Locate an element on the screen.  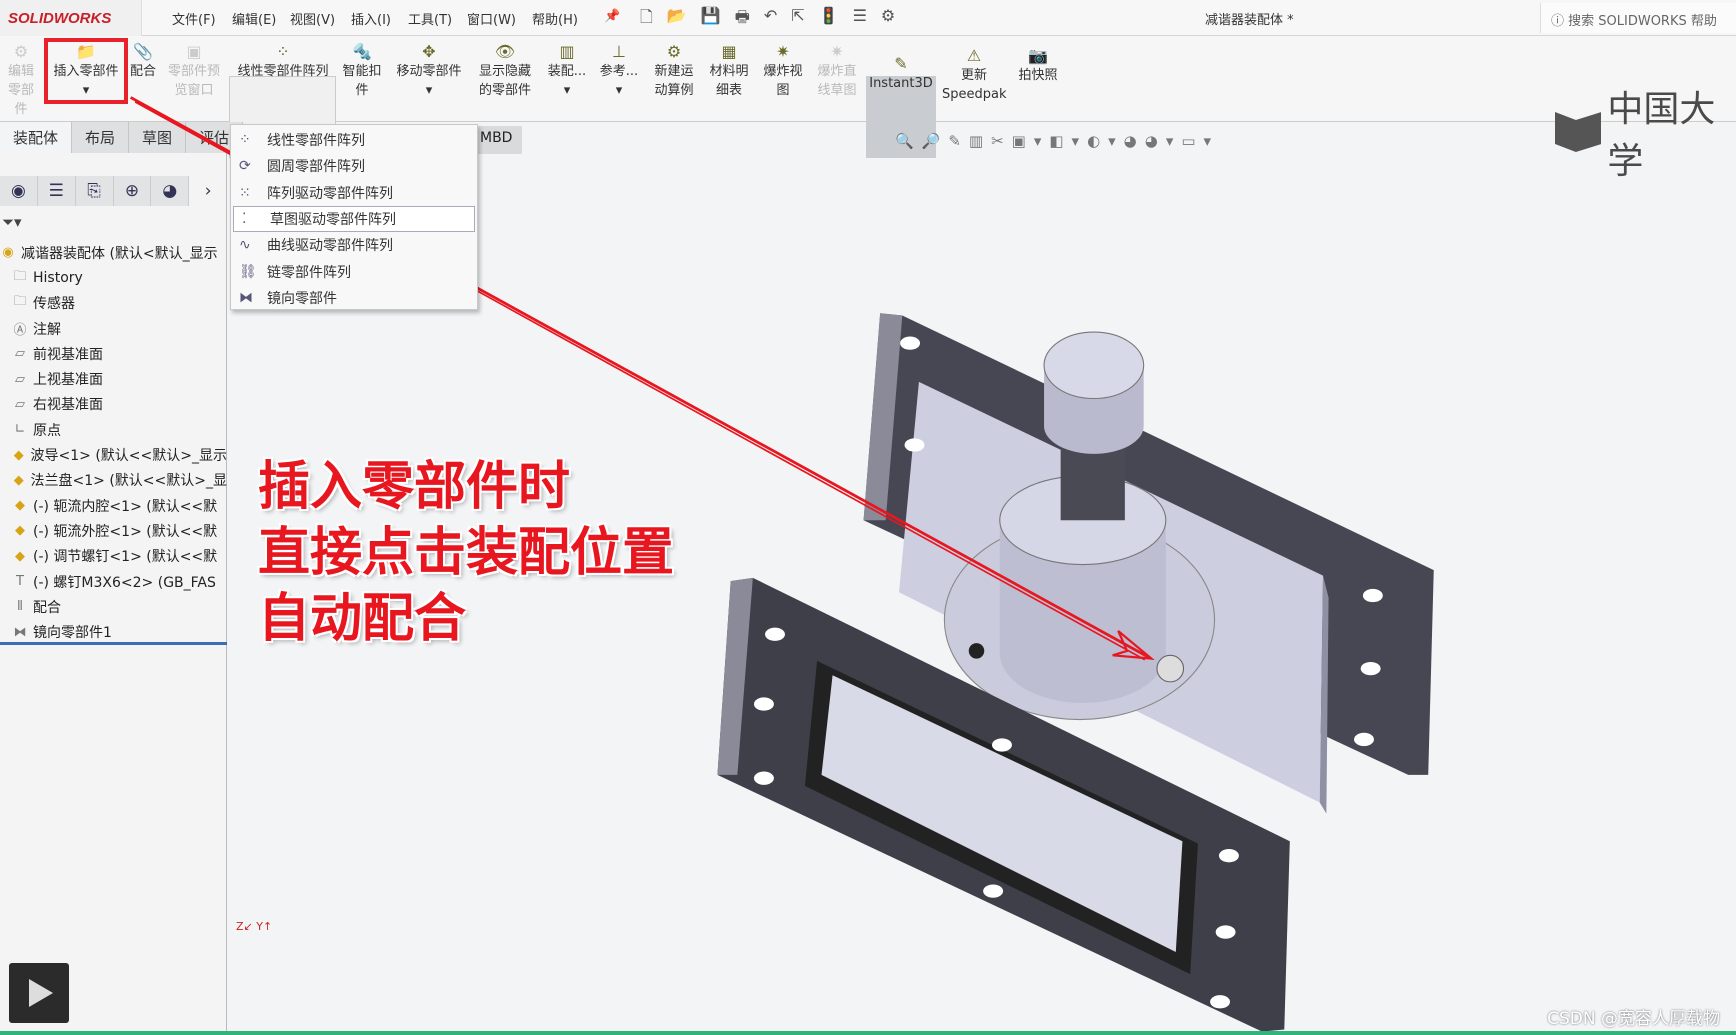
menu-view: 视图(V) is located at coordinates (312, 18).